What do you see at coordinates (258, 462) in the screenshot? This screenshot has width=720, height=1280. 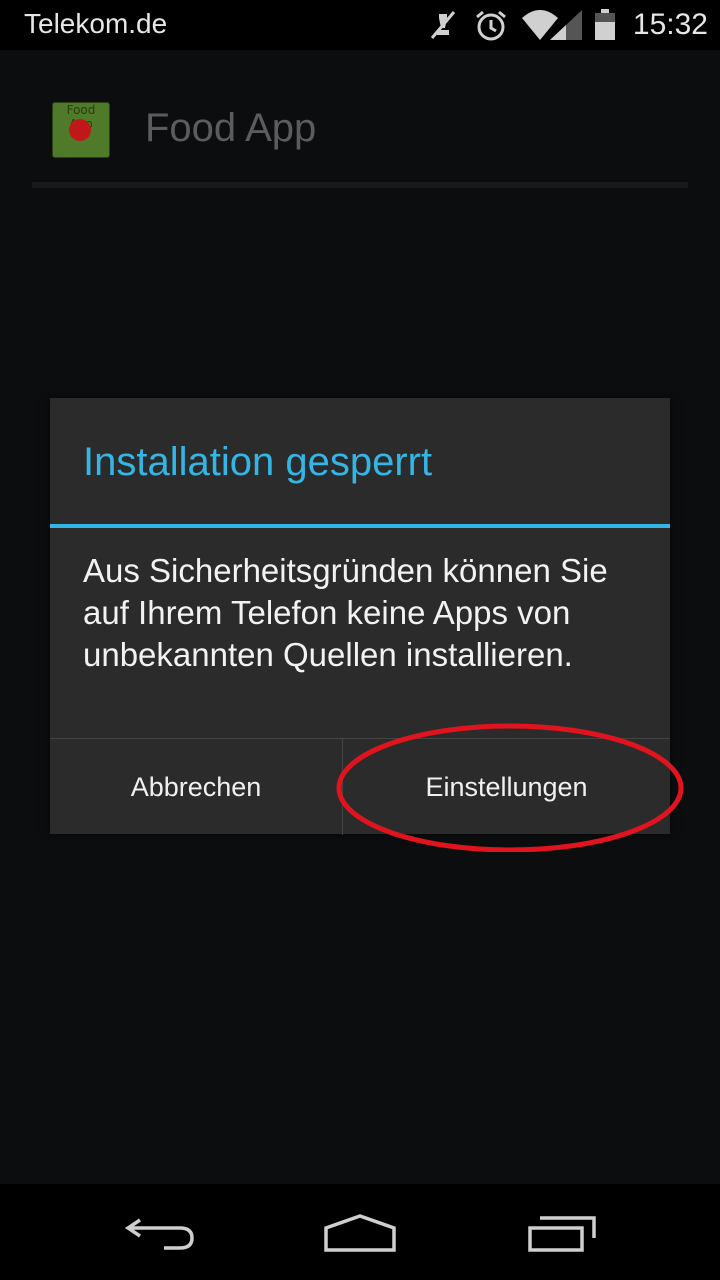 I see `dialog-title: Installation gesperrt` at bounding box center [258, 462].